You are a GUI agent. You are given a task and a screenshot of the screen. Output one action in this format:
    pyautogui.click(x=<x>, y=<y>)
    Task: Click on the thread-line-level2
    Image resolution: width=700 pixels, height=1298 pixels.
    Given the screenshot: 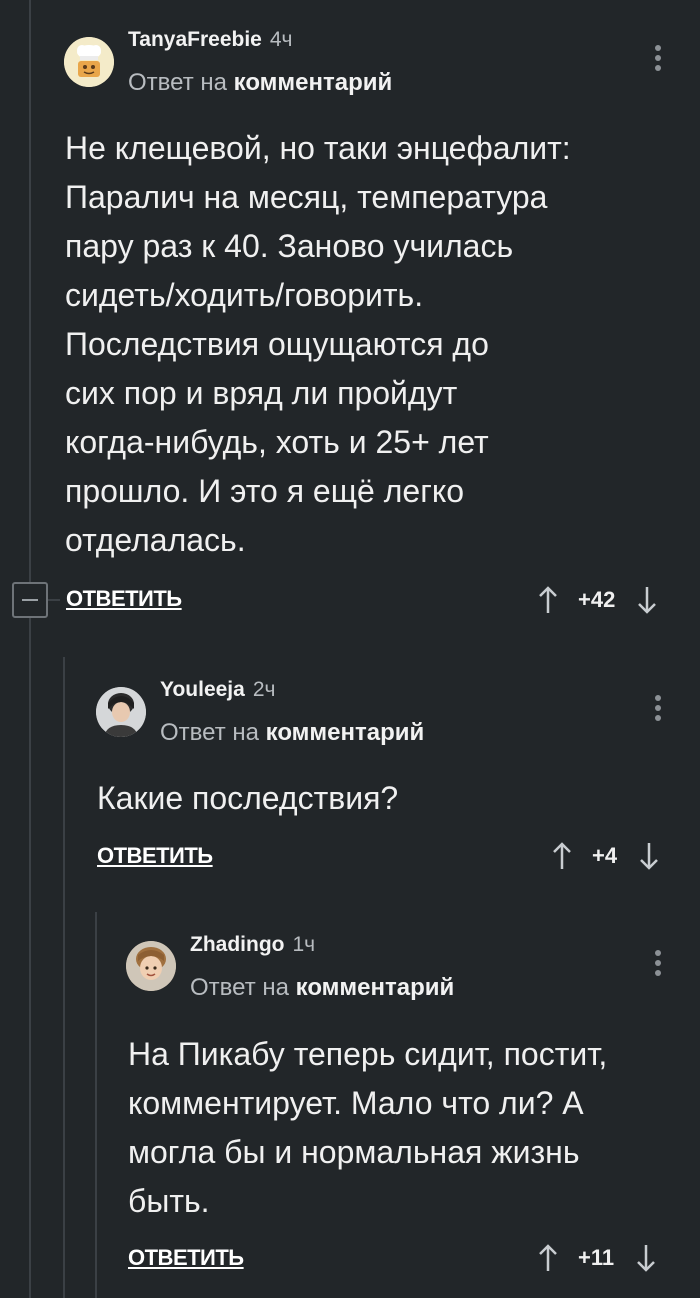 What is the action you would take?
    pyautogui.click(x=96, y=1105)
    